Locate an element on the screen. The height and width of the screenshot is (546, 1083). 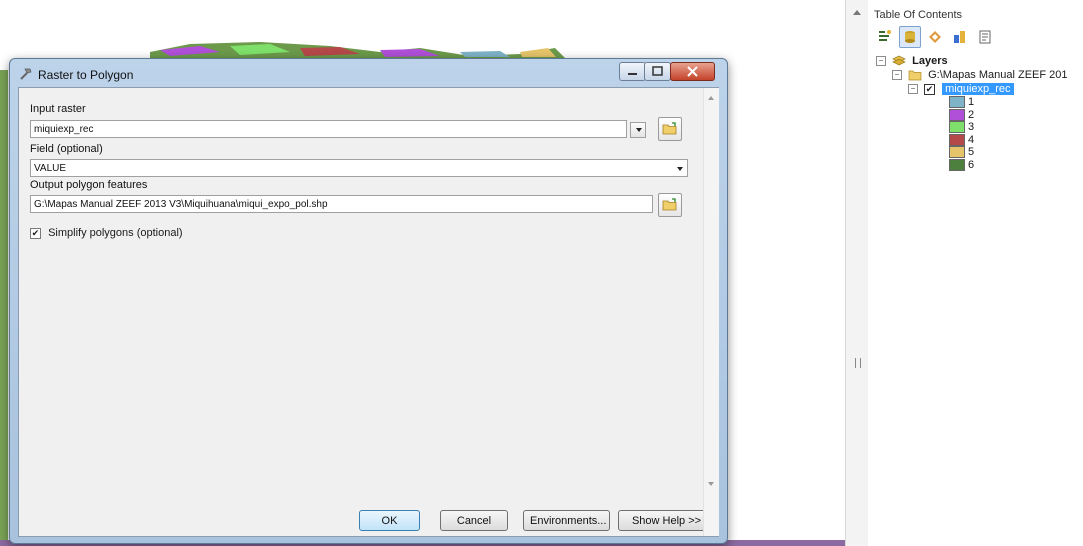
dialog-scrollbar is located at coordinates (711, 312).